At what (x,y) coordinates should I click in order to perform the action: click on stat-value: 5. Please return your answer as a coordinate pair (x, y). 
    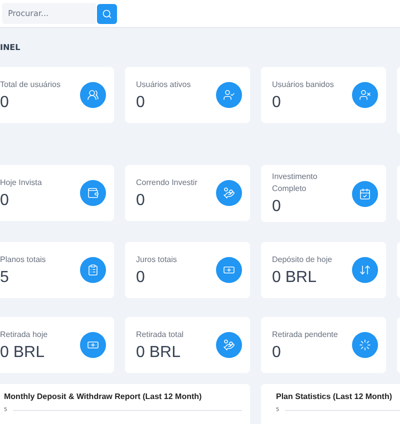
    Looking at the image, I should click on (5, 277).